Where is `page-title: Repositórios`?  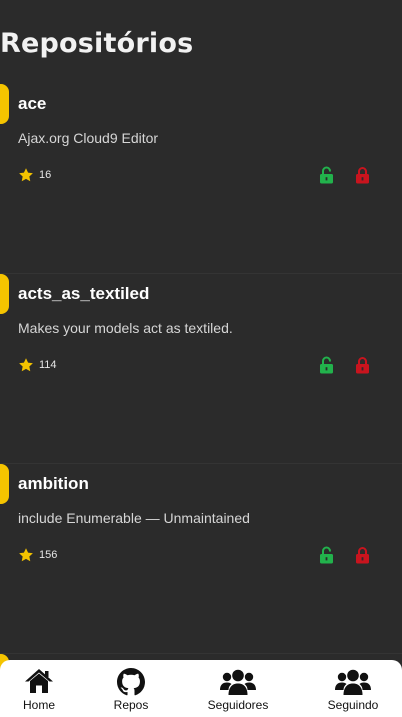
page-title: Repositórios is located at coordinates (97, 43).